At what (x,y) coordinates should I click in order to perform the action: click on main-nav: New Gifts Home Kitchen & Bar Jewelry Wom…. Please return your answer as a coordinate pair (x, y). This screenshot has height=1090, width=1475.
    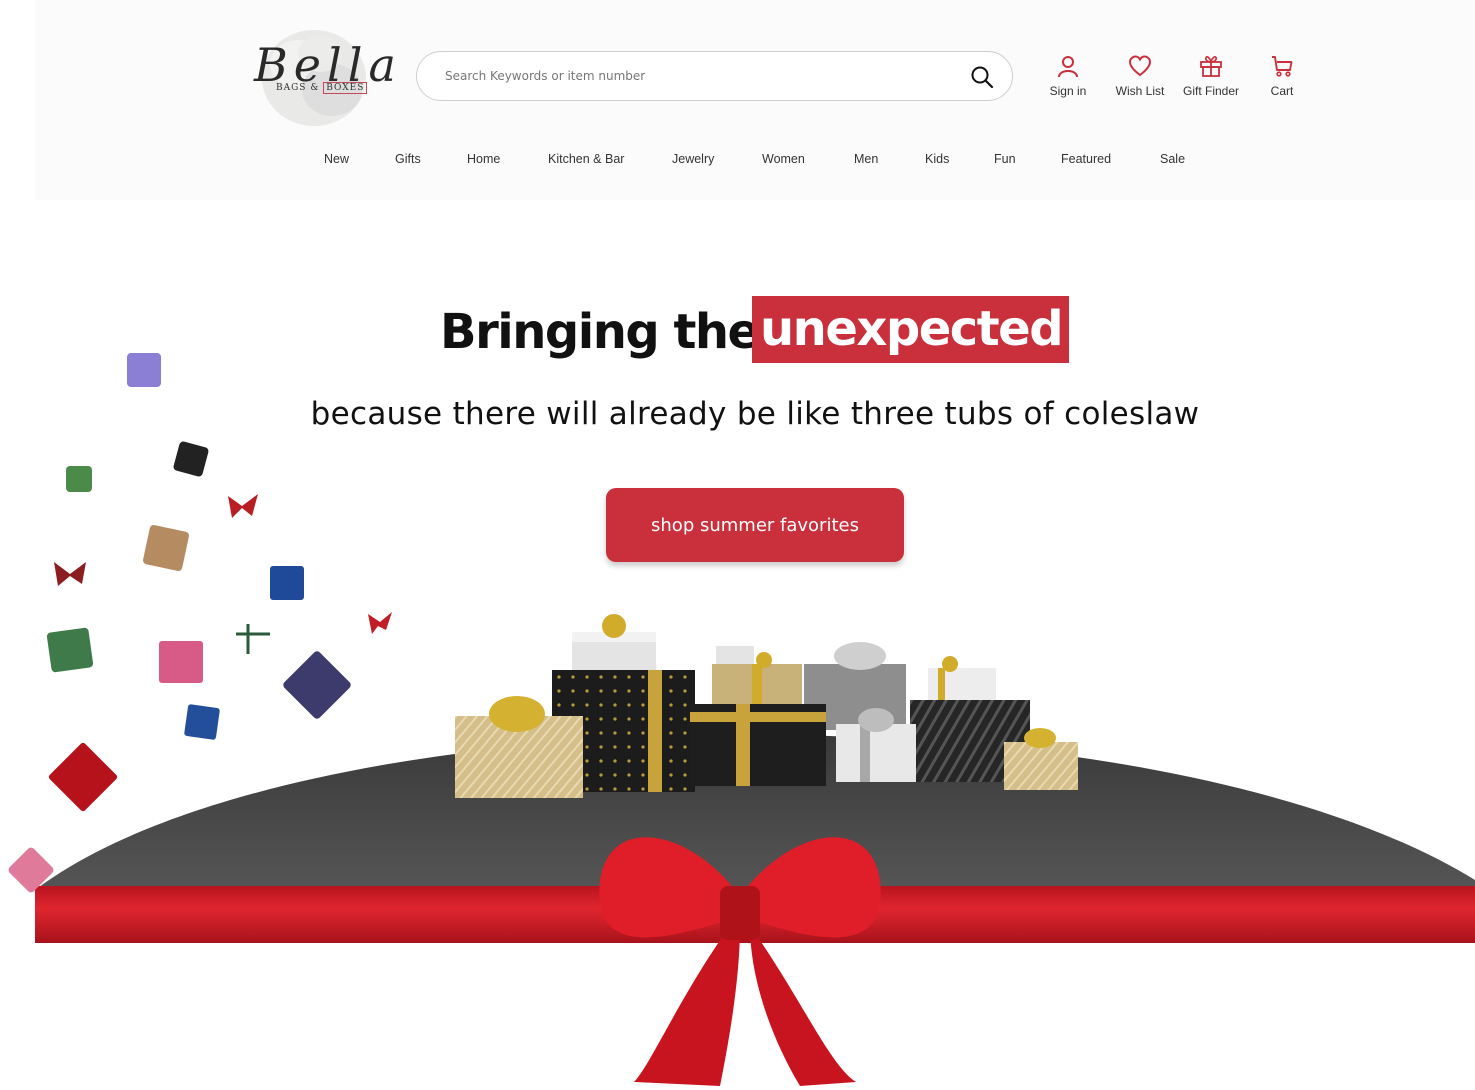
    Looking at the image, I should click on (737, 162).